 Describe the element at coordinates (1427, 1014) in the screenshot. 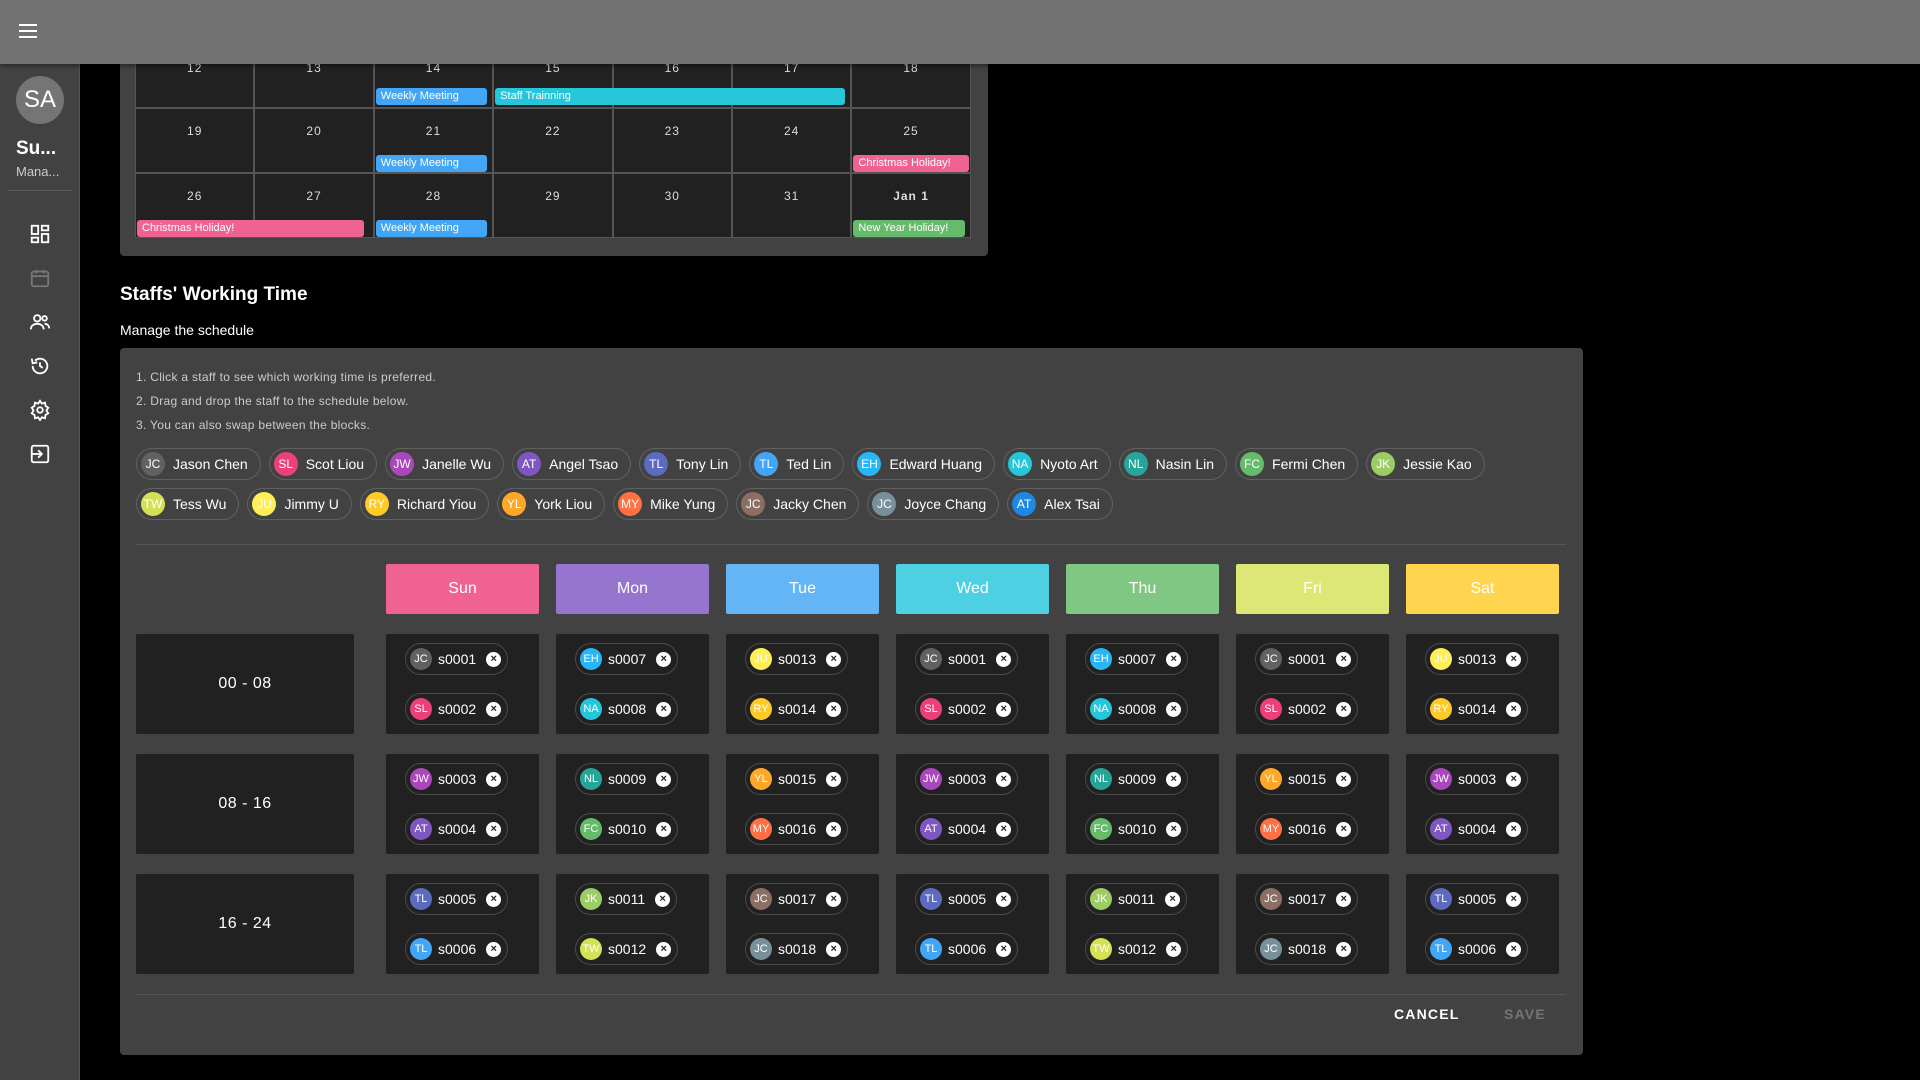

I see `cancel-button: CANCEL` at that location.